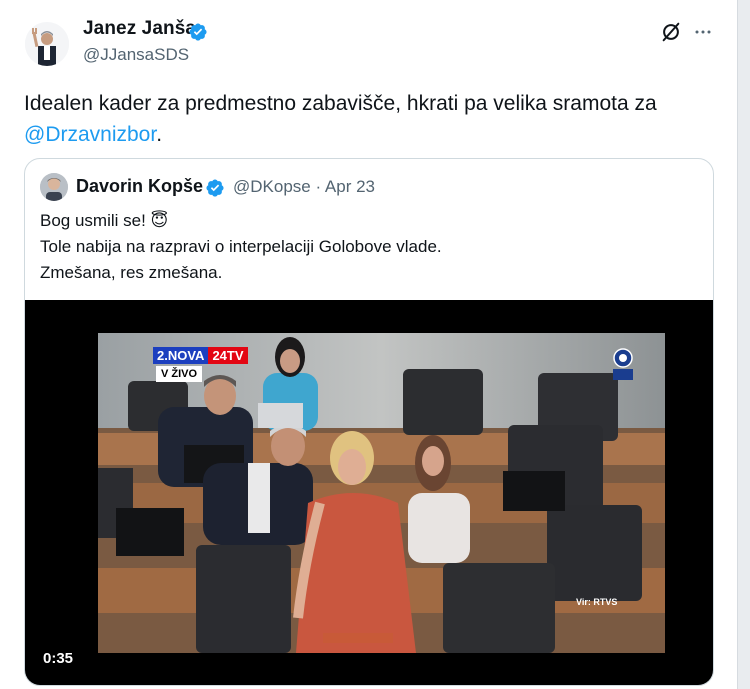 The width and height of the screenshot is (750, 689). Describe the element at coordinates (703, 32) in the screenshot. I see `more-options-icon` at that location.